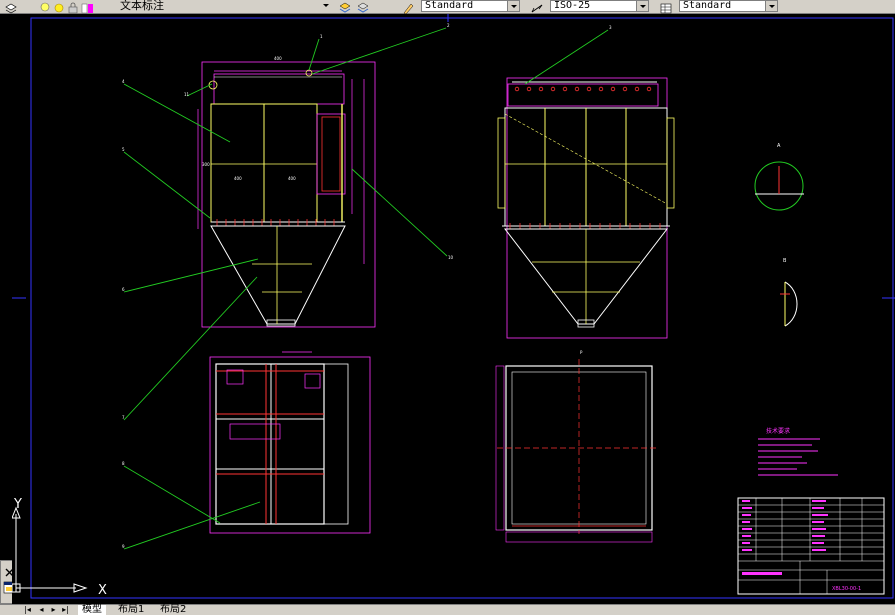  I want to click on layout-tab-bar: |◂ ◂ ▸ ▸| 模型 布局1 布局2, so click(447, 609).